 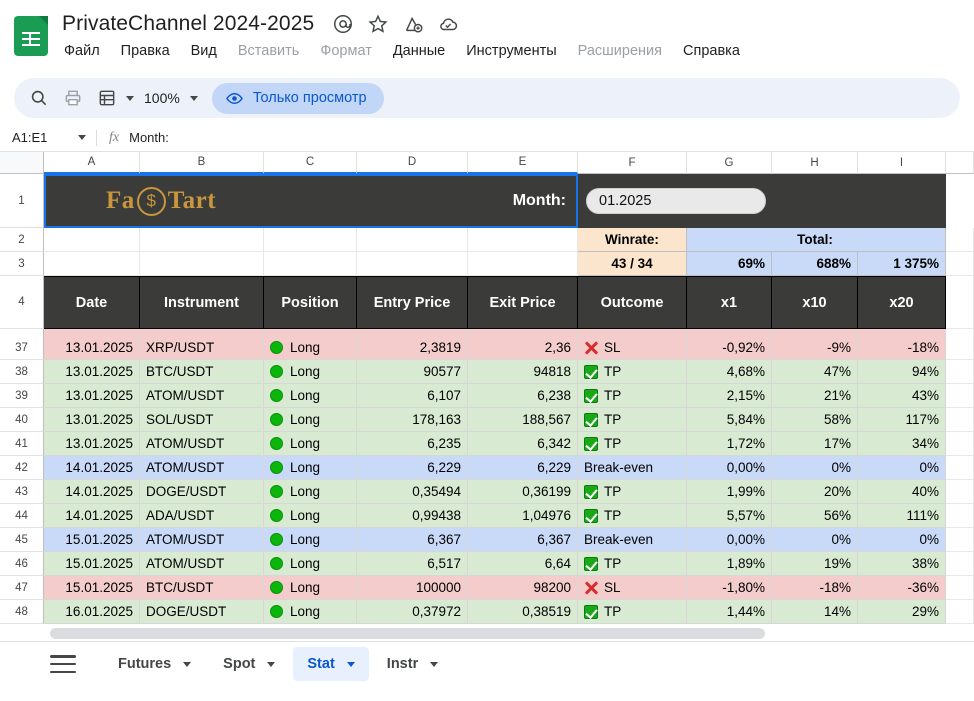 What do you see at coordinates (902, 420) in the screenshot?
I see `cell-x20: 117%` at bounding box center [902, 420].